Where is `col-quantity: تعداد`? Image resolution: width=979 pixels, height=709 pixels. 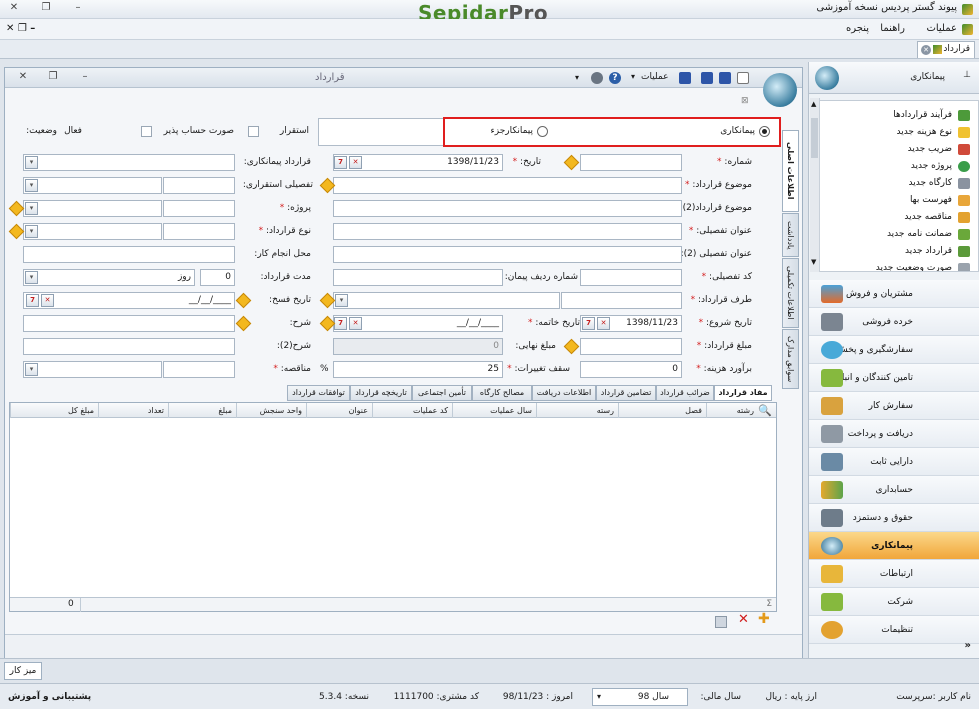
col-quantity: تعداد is located at coordinates (133, 410).